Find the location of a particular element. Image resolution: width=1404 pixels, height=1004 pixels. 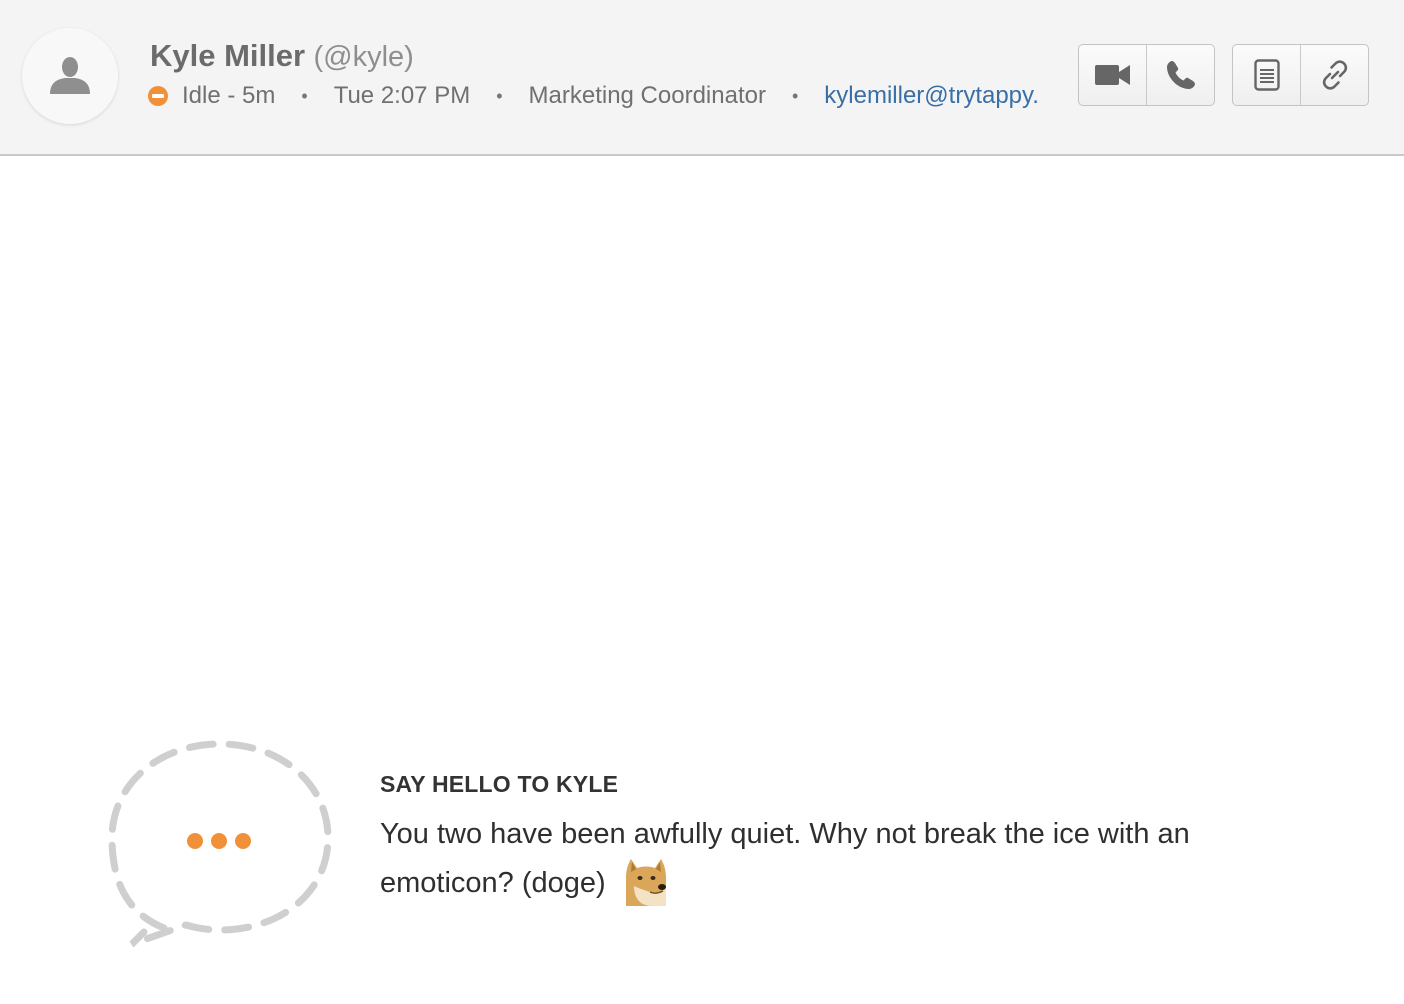

contact-name-line: Kyle Miller (@kyle) is located at coordinates (282, 56).